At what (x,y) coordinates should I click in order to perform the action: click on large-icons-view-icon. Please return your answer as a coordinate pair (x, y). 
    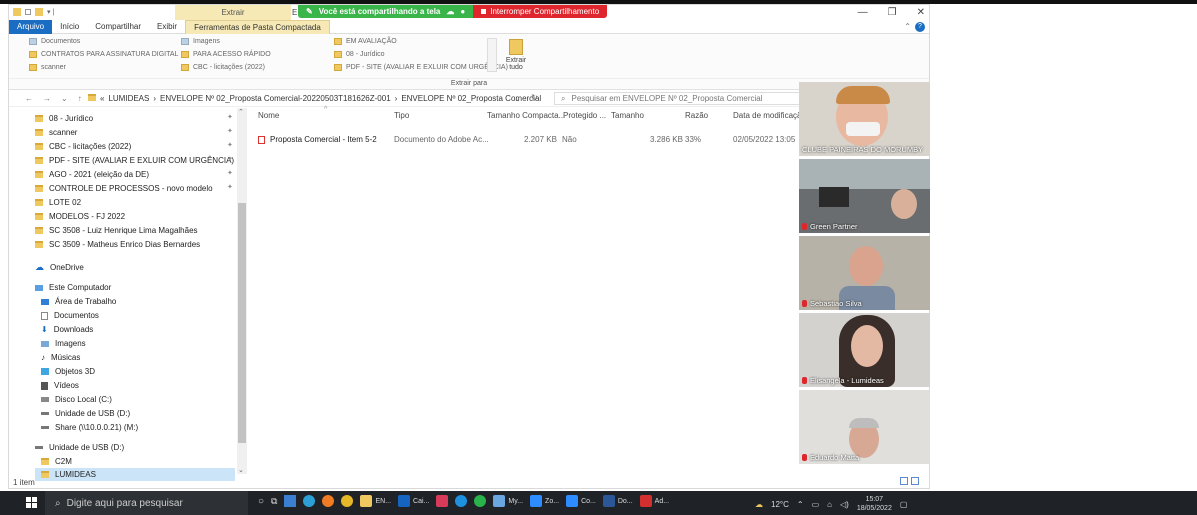
    Looking at the image, I should click on (915, 481).